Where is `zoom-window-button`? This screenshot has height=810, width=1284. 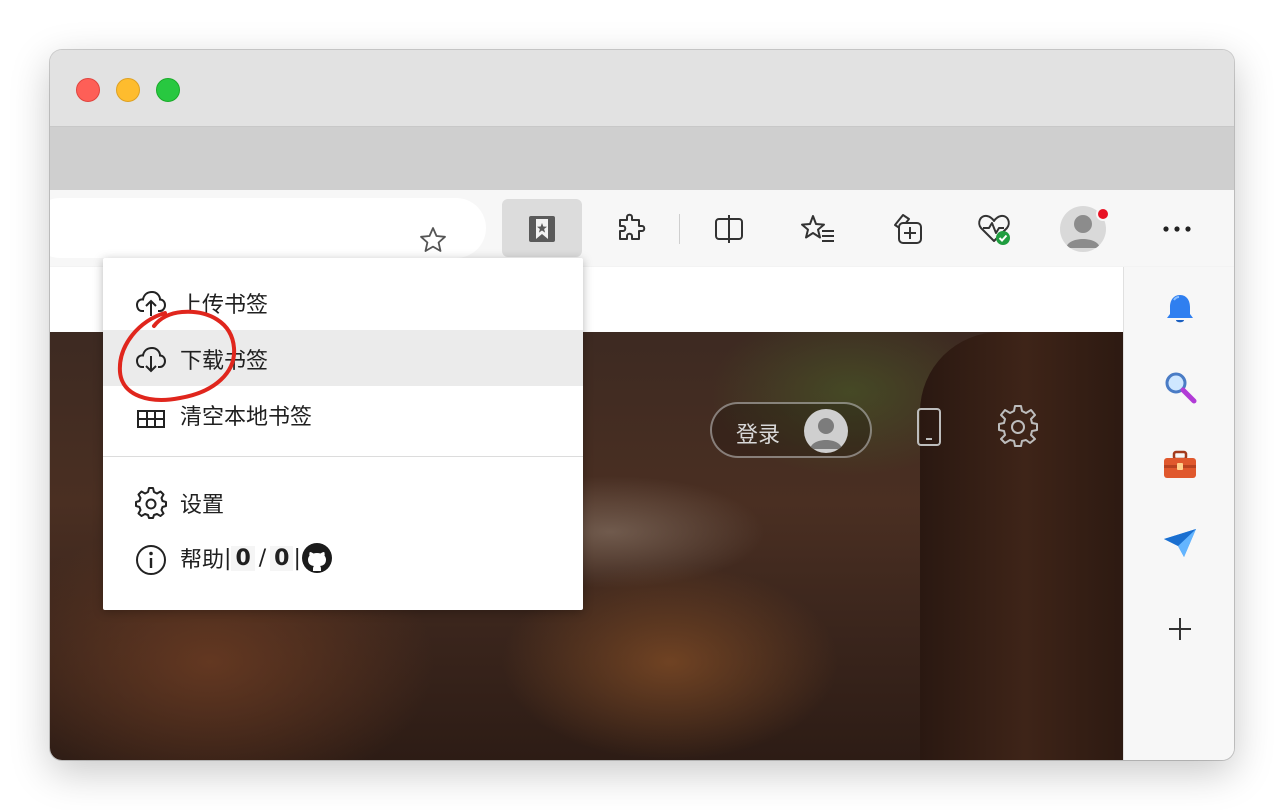
zoom-window-button is located at coordinates (168, 90).